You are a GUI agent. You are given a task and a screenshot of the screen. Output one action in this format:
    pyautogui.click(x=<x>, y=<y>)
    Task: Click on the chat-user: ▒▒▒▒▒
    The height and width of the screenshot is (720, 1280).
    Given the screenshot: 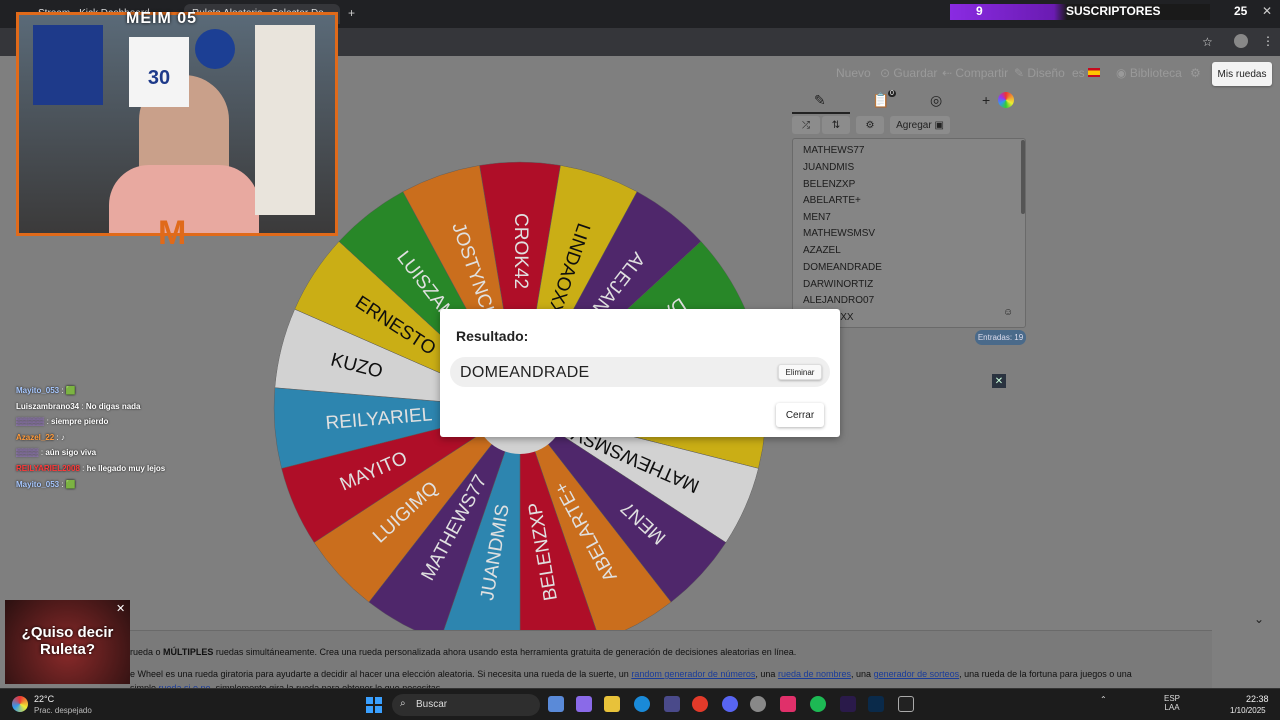 What is the action you would take?
    pyautogui.click(x=30, y=421)
    